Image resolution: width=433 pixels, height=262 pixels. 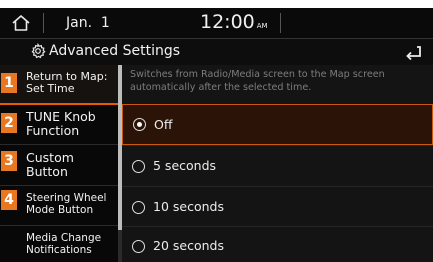 What do you see at coordinates (38, 51) in the screenshot?
I see `gear-icon` at bounding box center [38, 51].